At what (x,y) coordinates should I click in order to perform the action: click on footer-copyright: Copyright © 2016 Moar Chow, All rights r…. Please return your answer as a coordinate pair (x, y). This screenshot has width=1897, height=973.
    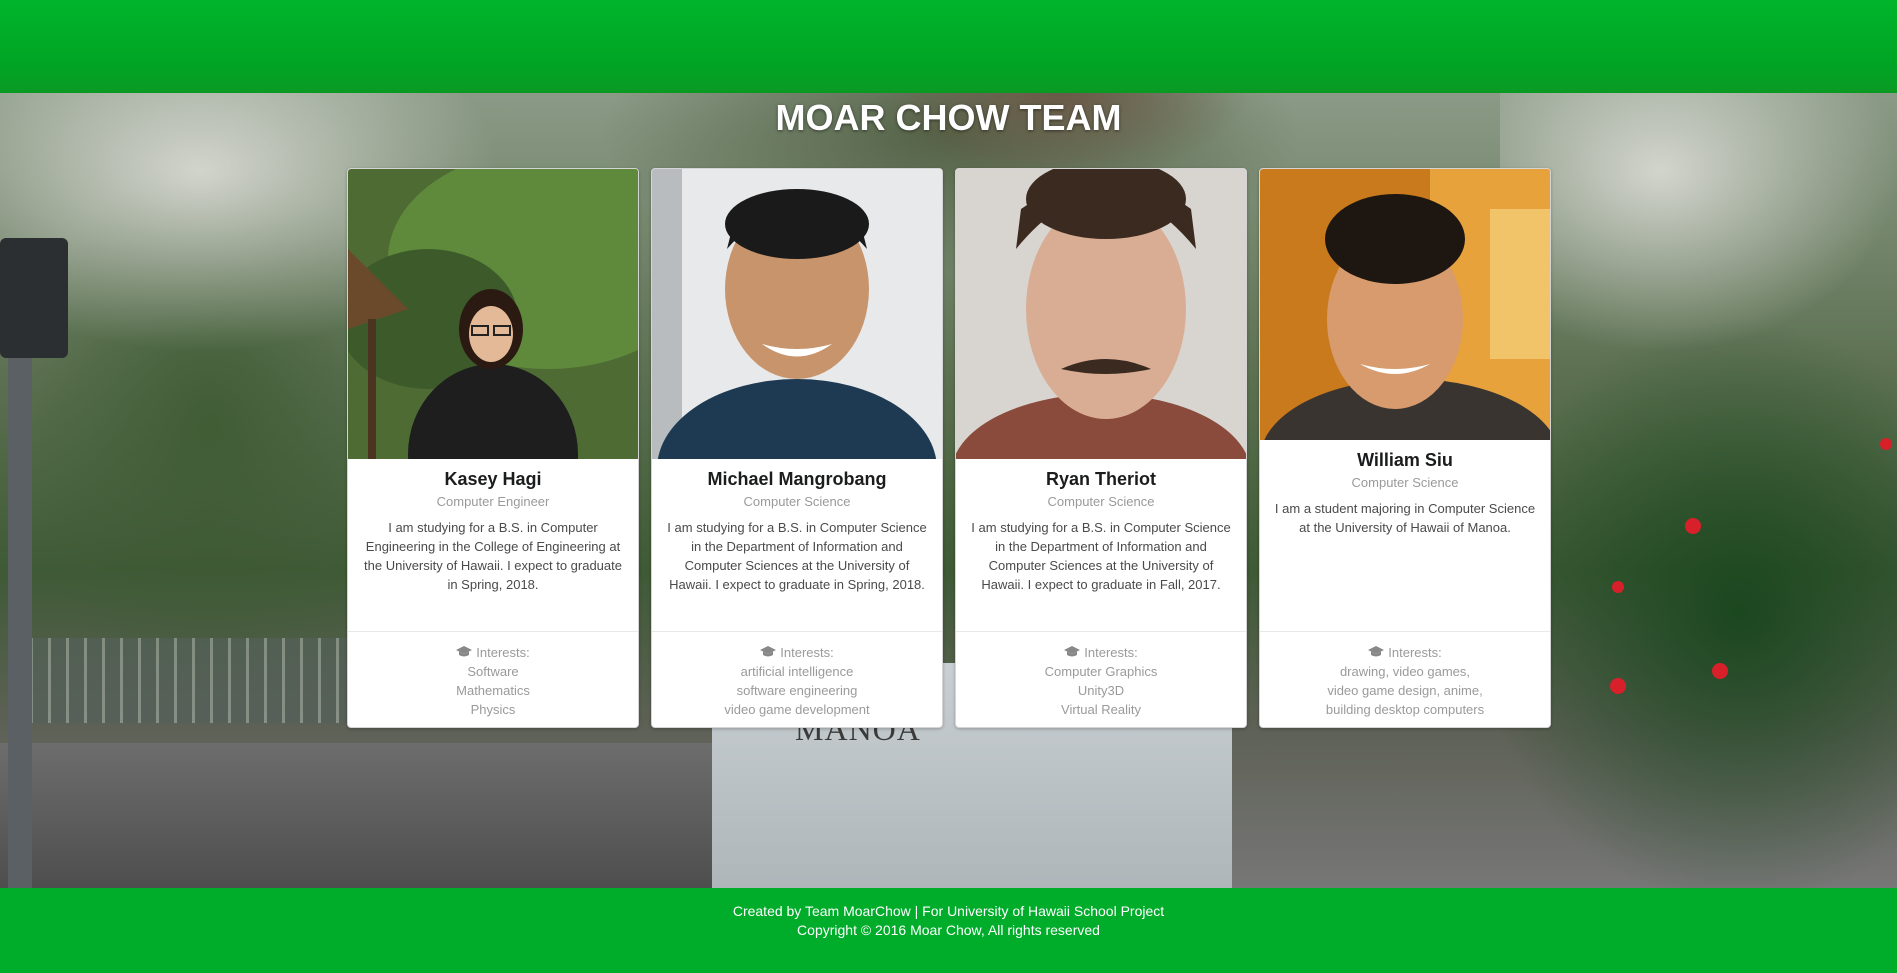
    Looking at the image, I should click on (948, 930).